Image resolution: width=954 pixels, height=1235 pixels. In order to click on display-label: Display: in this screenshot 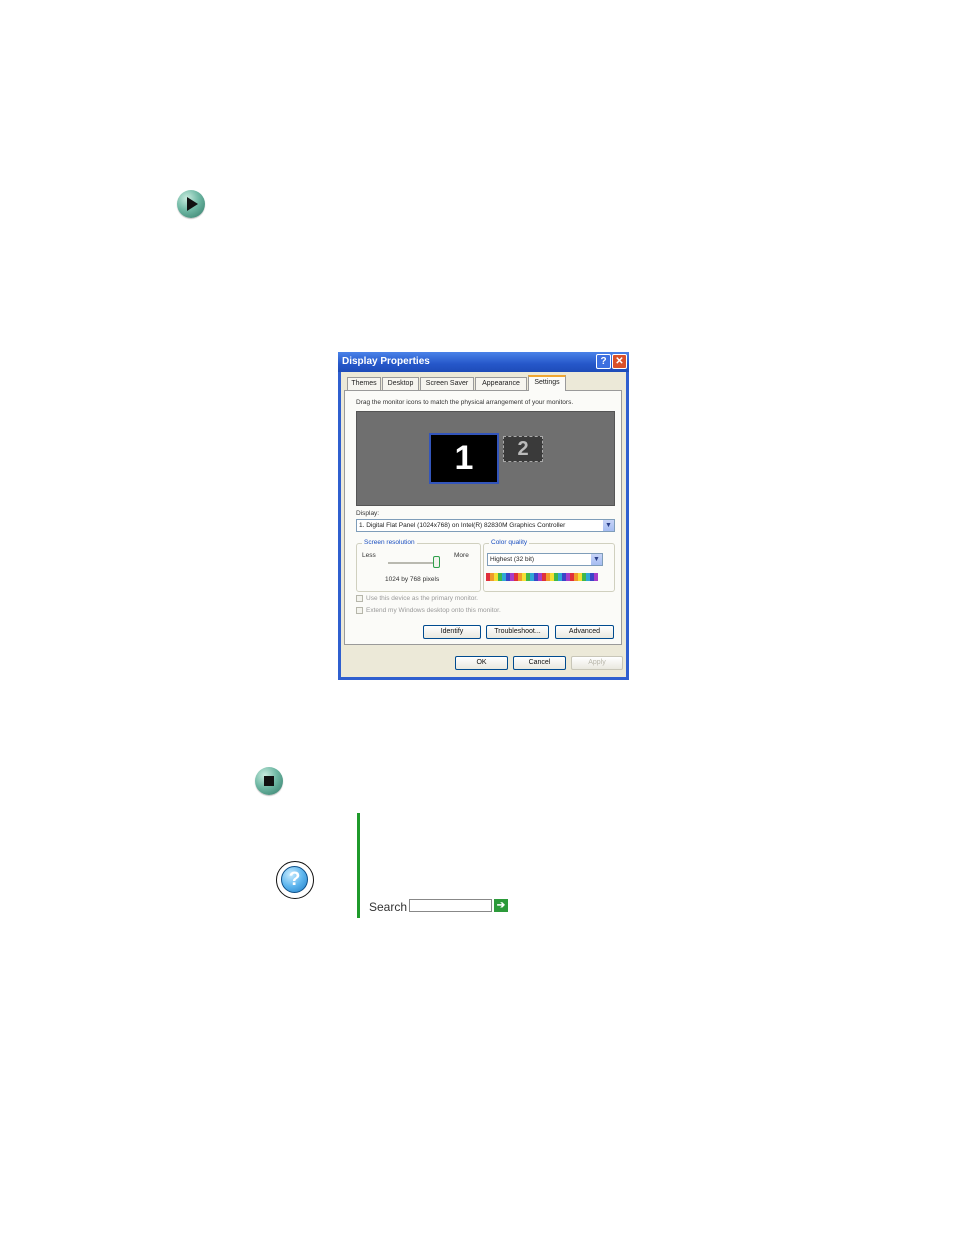, I will do `click(368, 513)`.